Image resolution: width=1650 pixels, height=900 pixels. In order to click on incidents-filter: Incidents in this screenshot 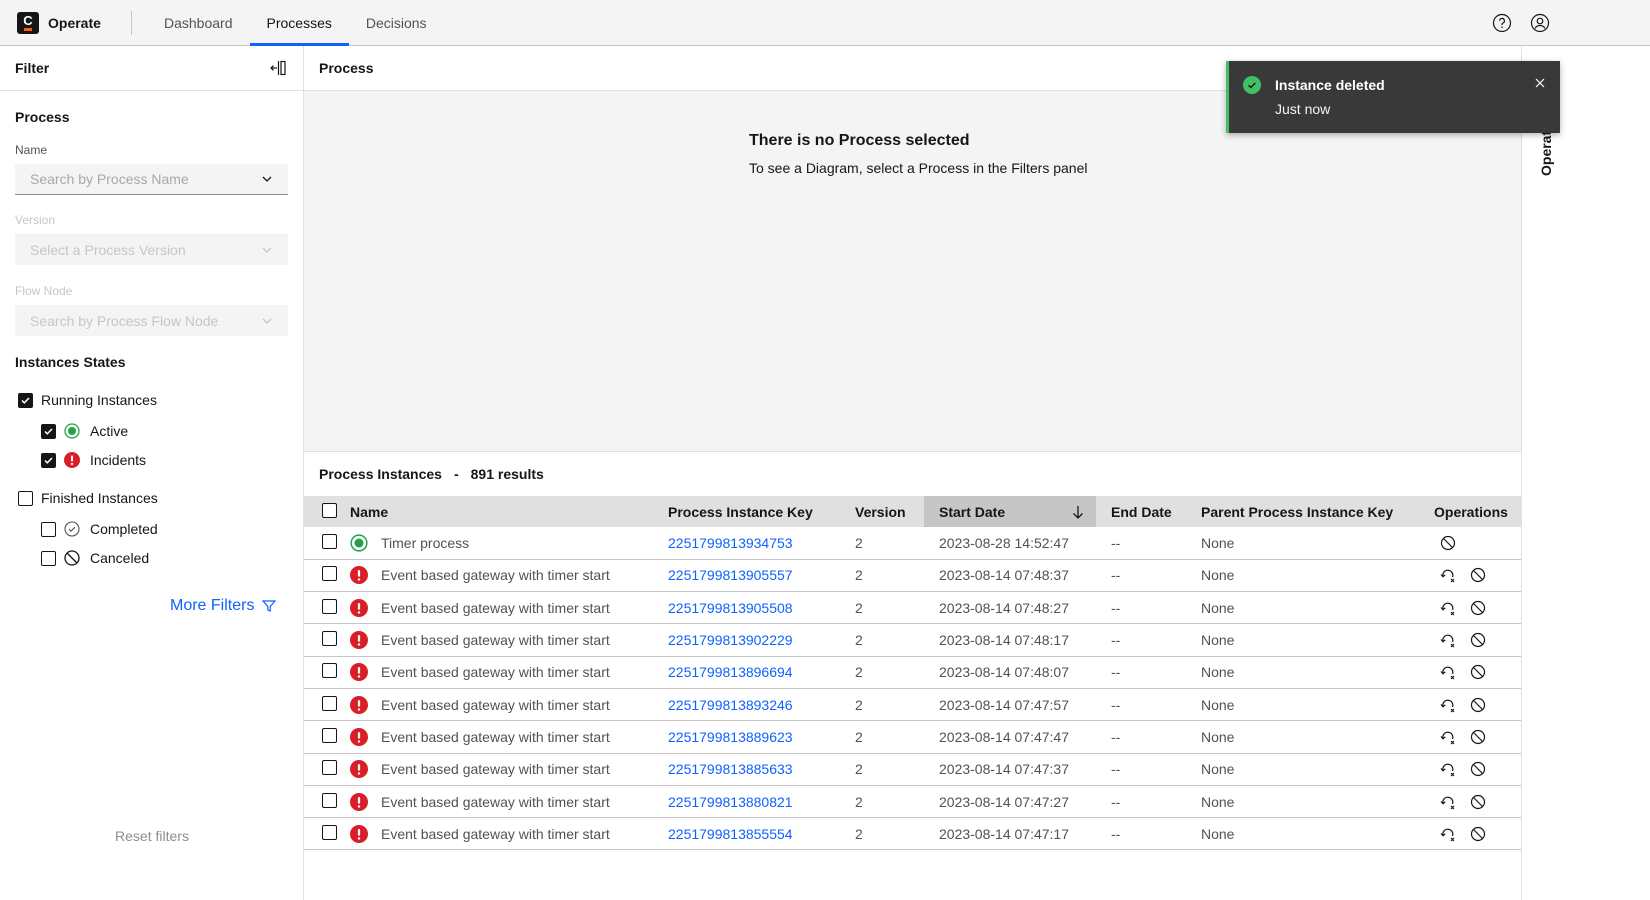, I will do `click(151, 460)`.